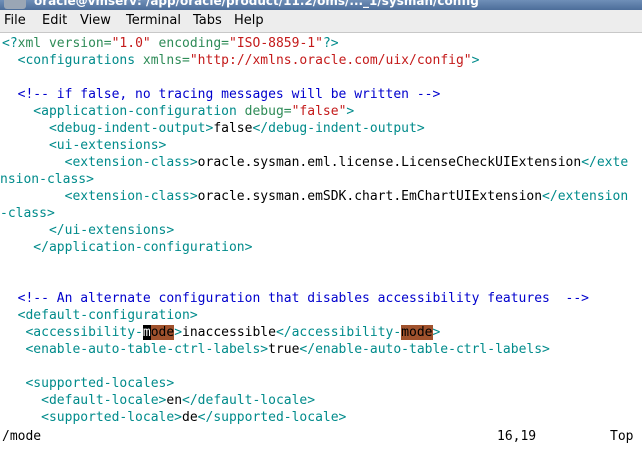 The height and width of the screenshot is (449, 642). Describe the element at coordinates (517, 436) in the screenshot. I see `cursor-position: 16,19` at that location.